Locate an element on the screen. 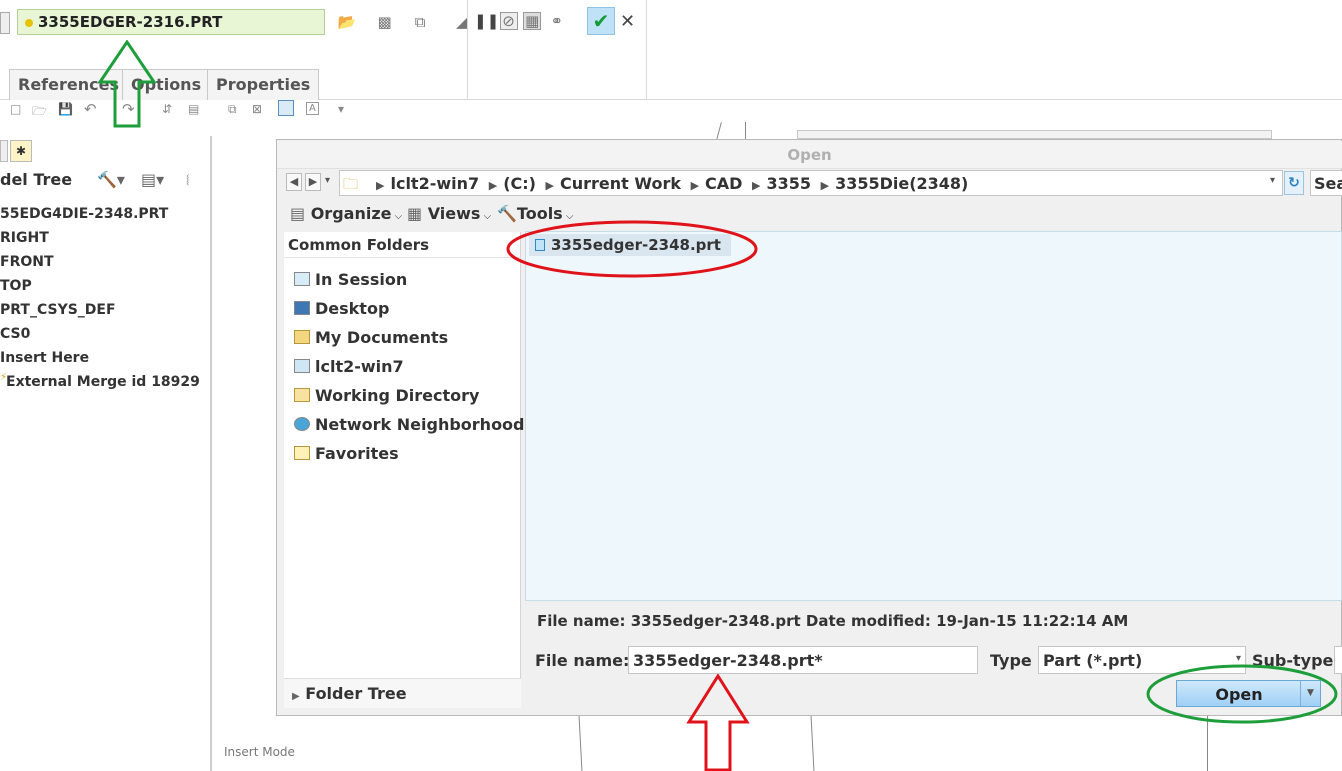 This screenshot has width=1342, height=771. path-dropdown-icon: ▾ is located at coordinates (1272, 180).